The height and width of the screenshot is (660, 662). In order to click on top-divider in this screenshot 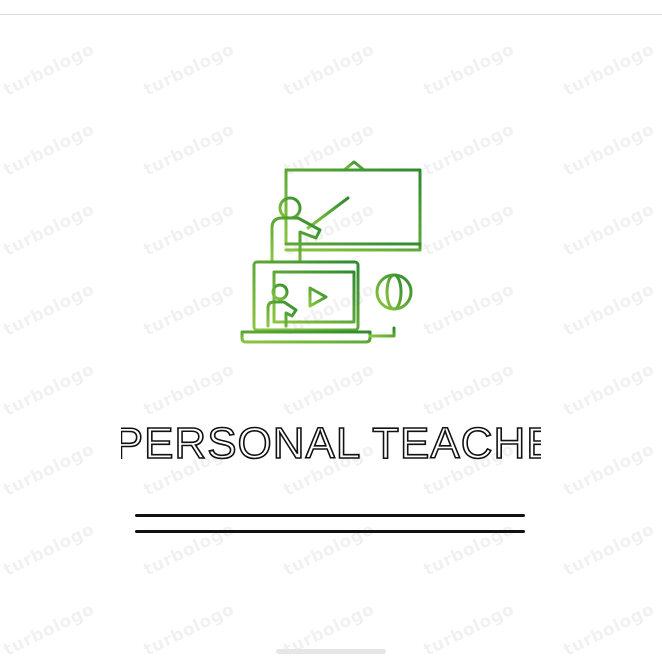, I will do `click(331, 14)`.